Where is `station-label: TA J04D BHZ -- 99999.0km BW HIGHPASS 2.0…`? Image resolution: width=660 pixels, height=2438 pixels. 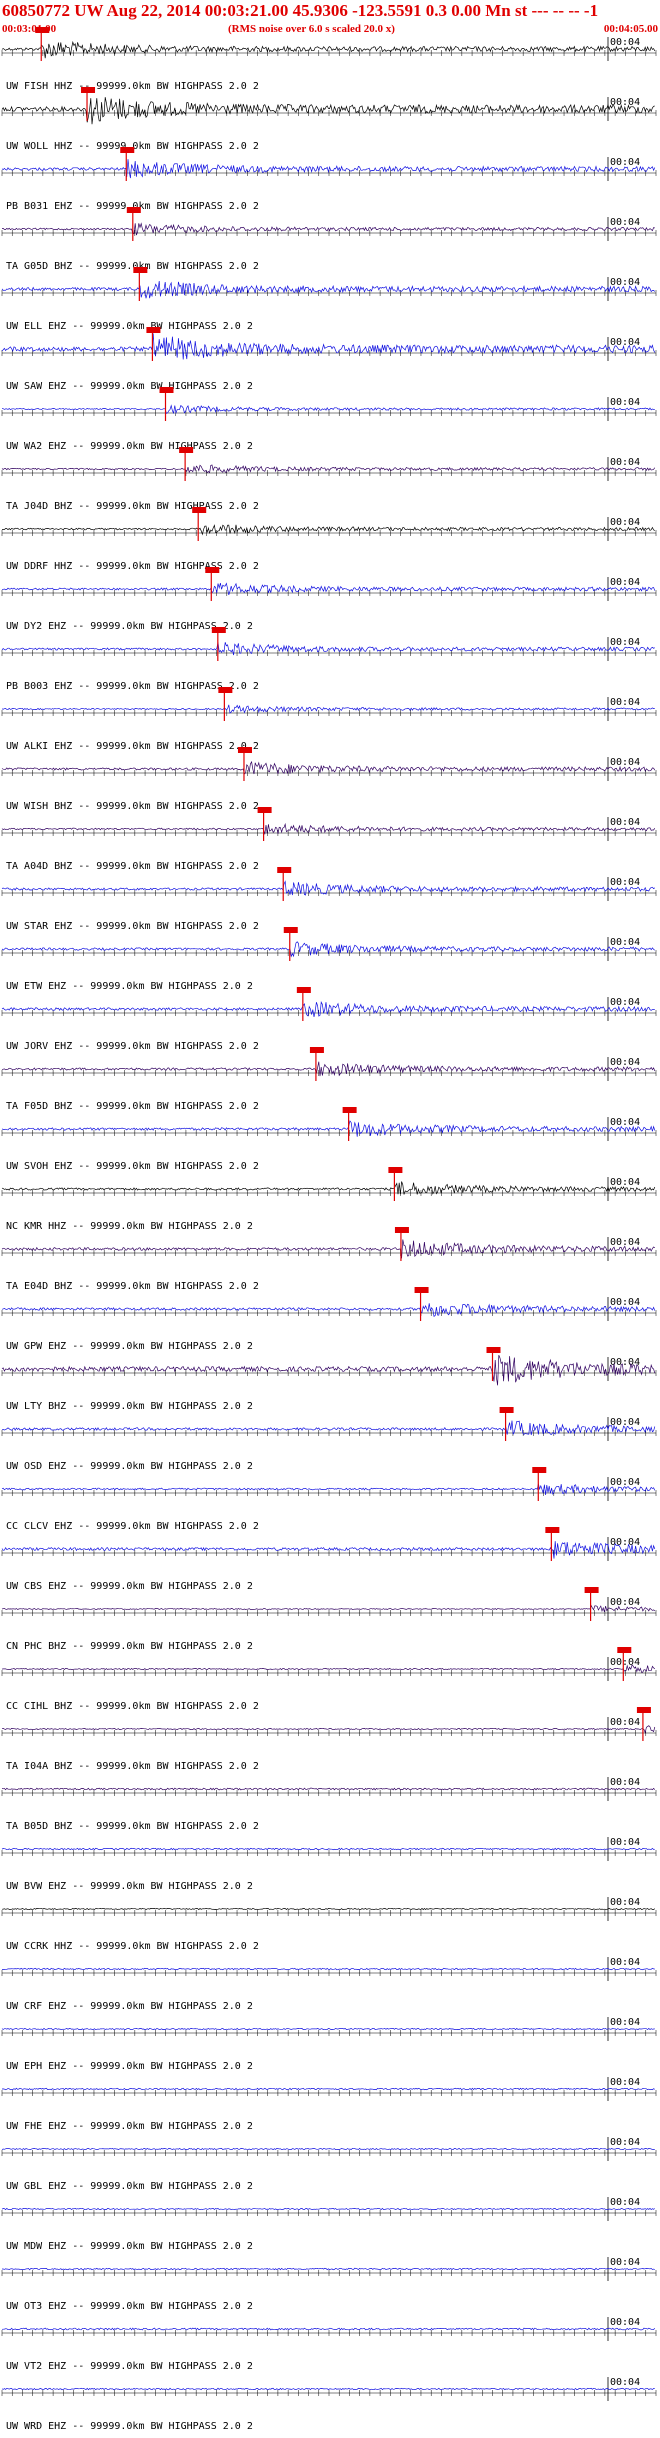
station-label: TA J04D BHZ -- 99999.0km BW HIGHPASS 2.0… is located at coordinates (132, 506).